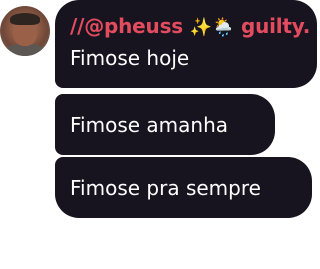  I want to click on message-text: Fimose hoje, so click(130, 58).